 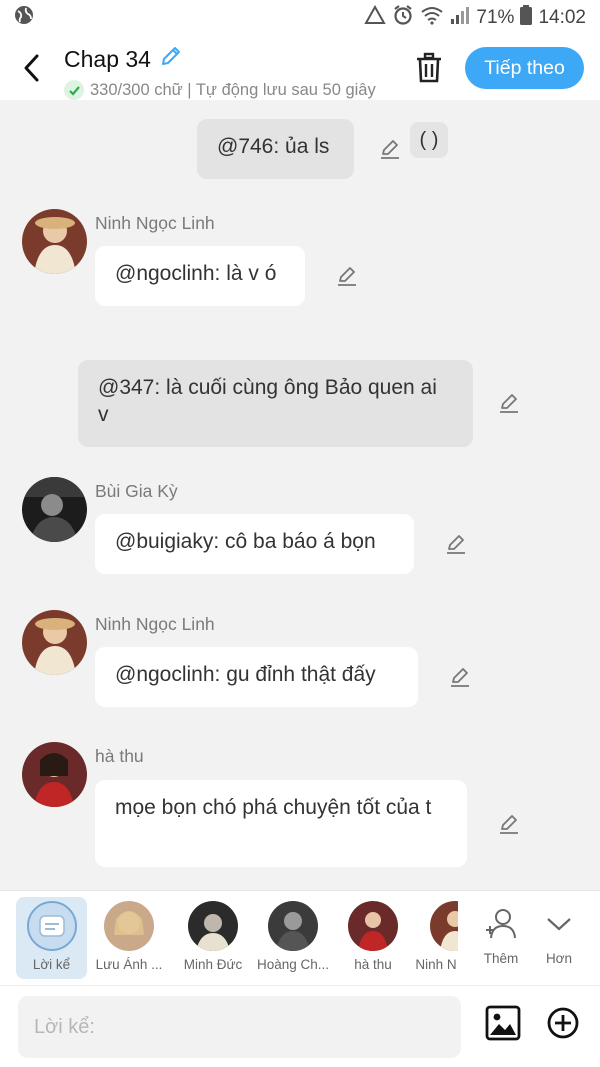 What do you see at coordinates (196, 273) in the screenshot?
I see `message-text: @ngoclinh: là v ó` at bounding box center [196, 273].